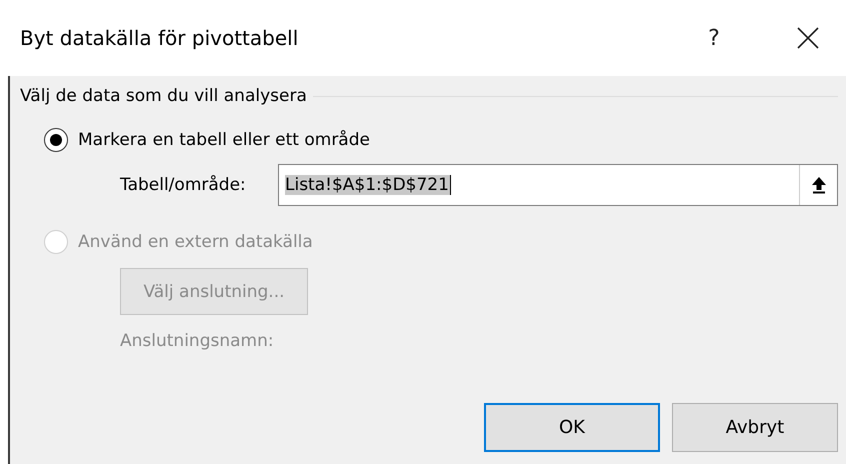  Describe the element at coordinates (572, 427) in the screenshot. I see `ok-button: OK` at that location.